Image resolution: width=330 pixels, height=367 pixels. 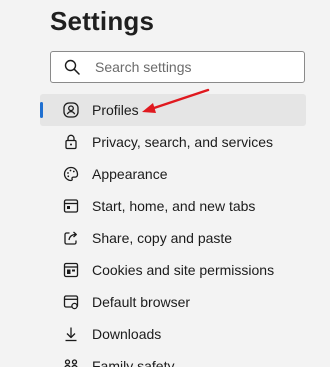 I want to click on sidebar-item-cookies: Cookies and site permissions, so click(x=173, y=270).